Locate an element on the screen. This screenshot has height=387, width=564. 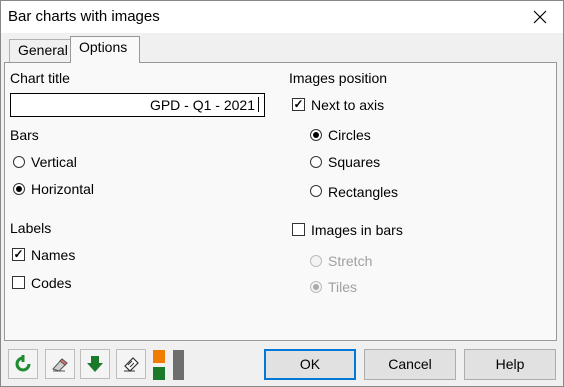
tab-general-label: General is located at coordinates (43, 50).